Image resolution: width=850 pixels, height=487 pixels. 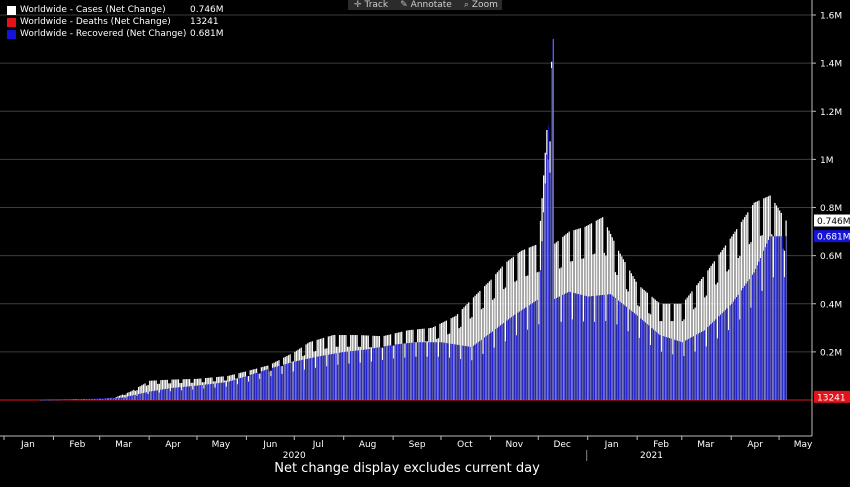 I want to click on x-tick-label: May, so click(x=803, y=445).